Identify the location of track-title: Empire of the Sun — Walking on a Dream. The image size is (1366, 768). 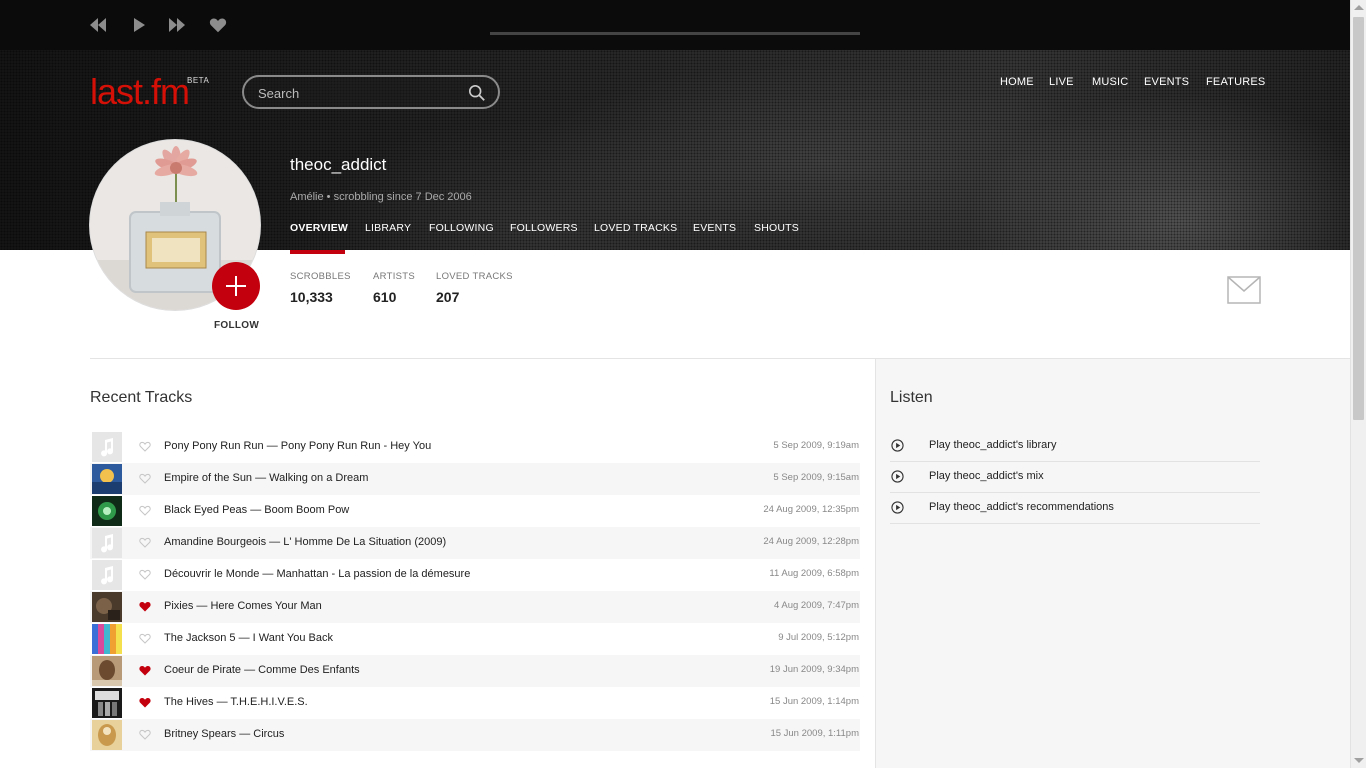
(266, 478).